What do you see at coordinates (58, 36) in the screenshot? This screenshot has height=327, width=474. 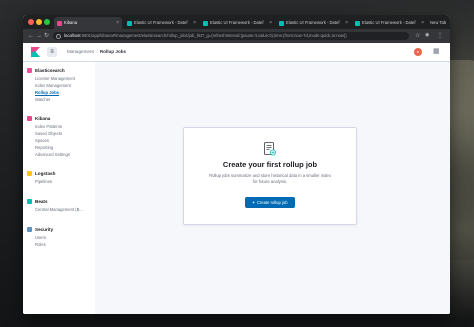 I see `site-info-icon` at bounding box center [58, 36].